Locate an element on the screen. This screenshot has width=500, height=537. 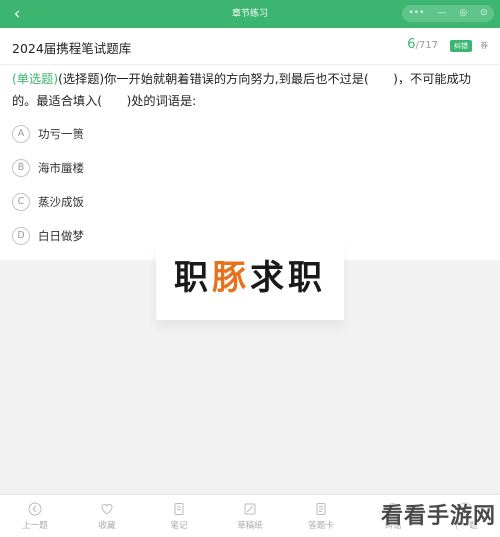
watermark-part-2: 豚 is located at coordinates (231, 278).